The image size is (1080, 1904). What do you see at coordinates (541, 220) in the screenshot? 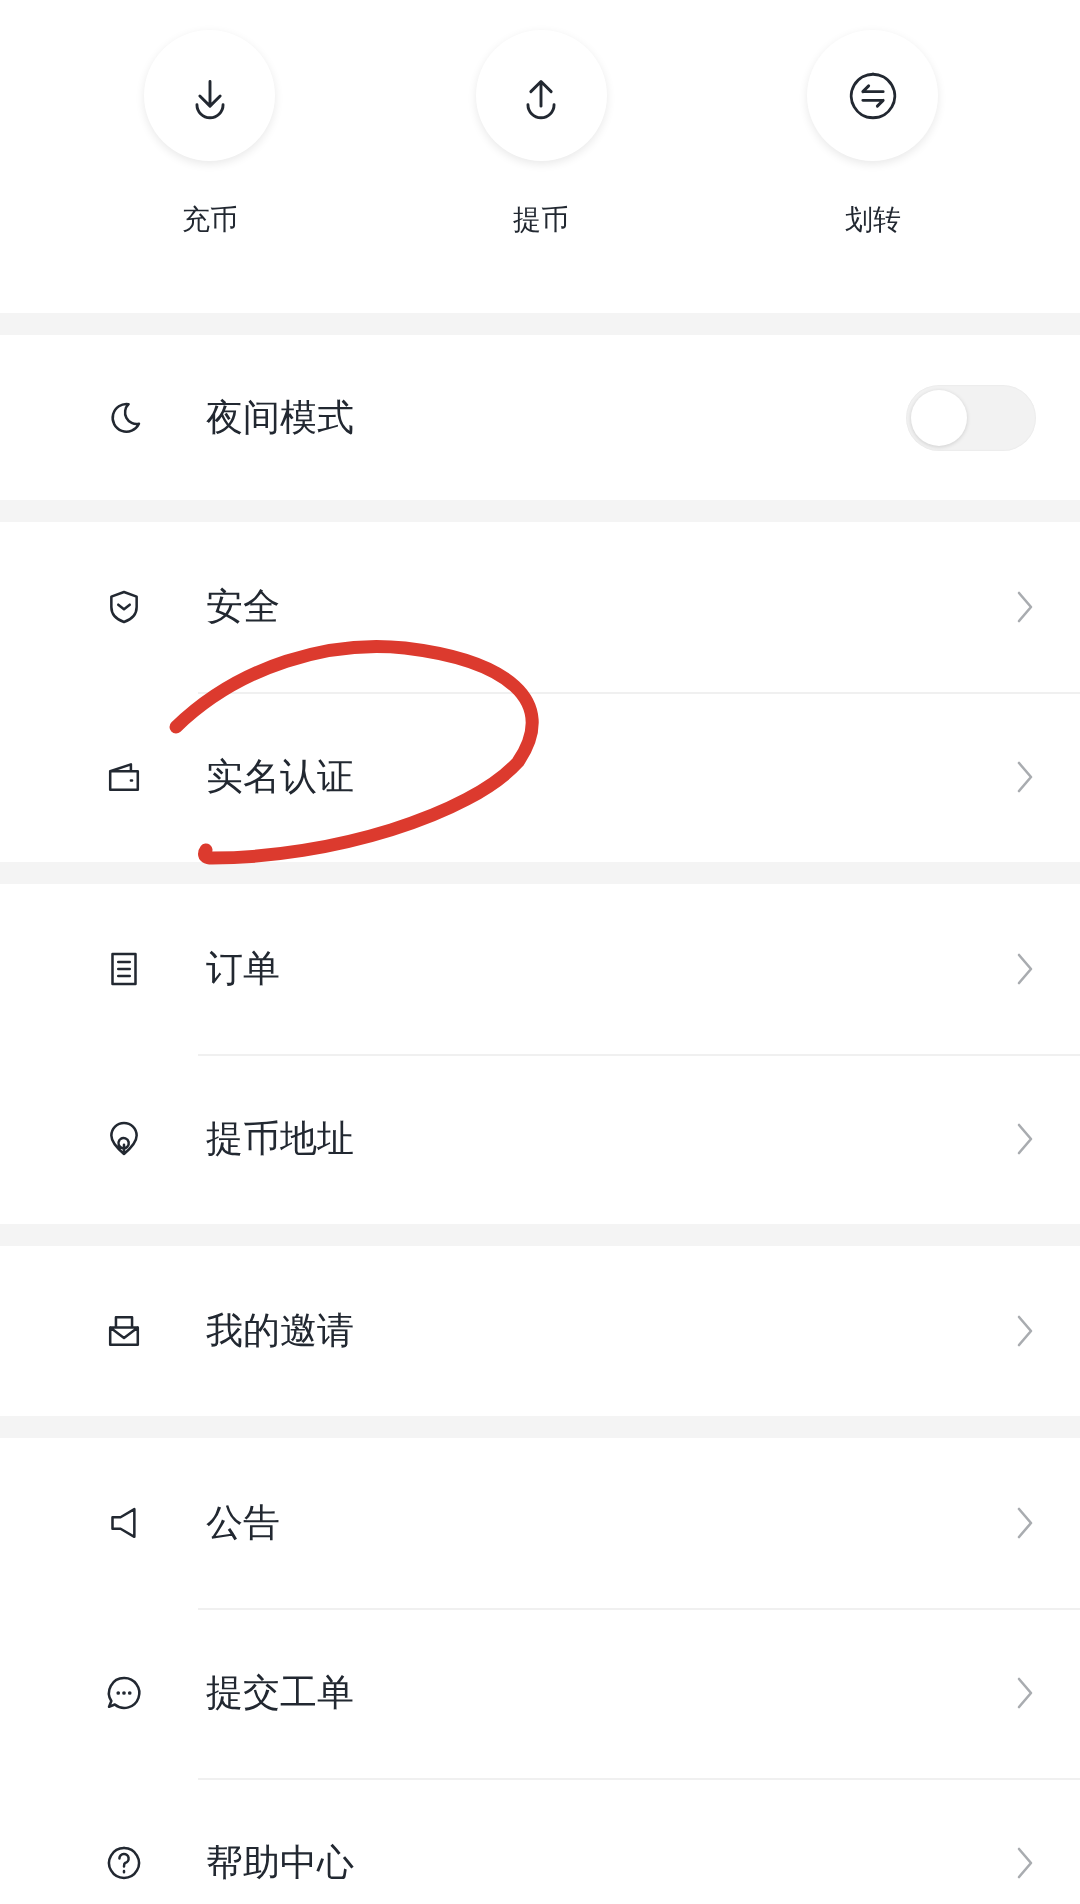
I see `action-label: 提币` at bounding box center [541, 220].